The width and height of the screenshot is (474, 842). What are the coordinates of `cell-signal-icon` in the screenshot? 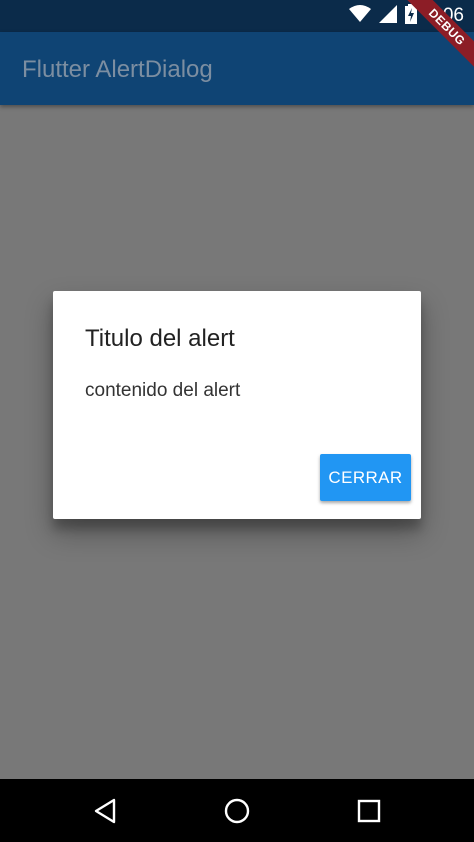 It's located at (388, 16).